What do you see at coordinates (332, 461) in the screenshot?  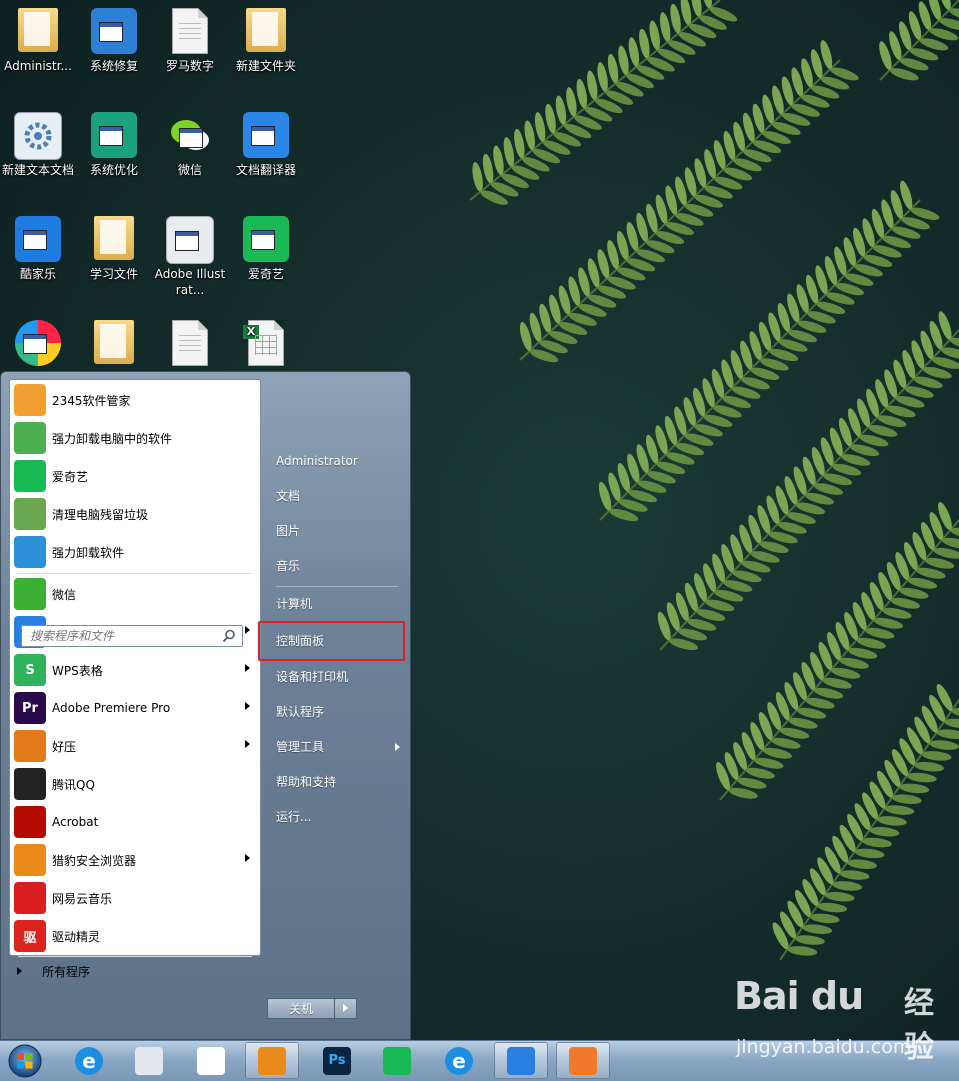 I see `start-menu-place-item: Administrator` at bounding box center [332, 461].